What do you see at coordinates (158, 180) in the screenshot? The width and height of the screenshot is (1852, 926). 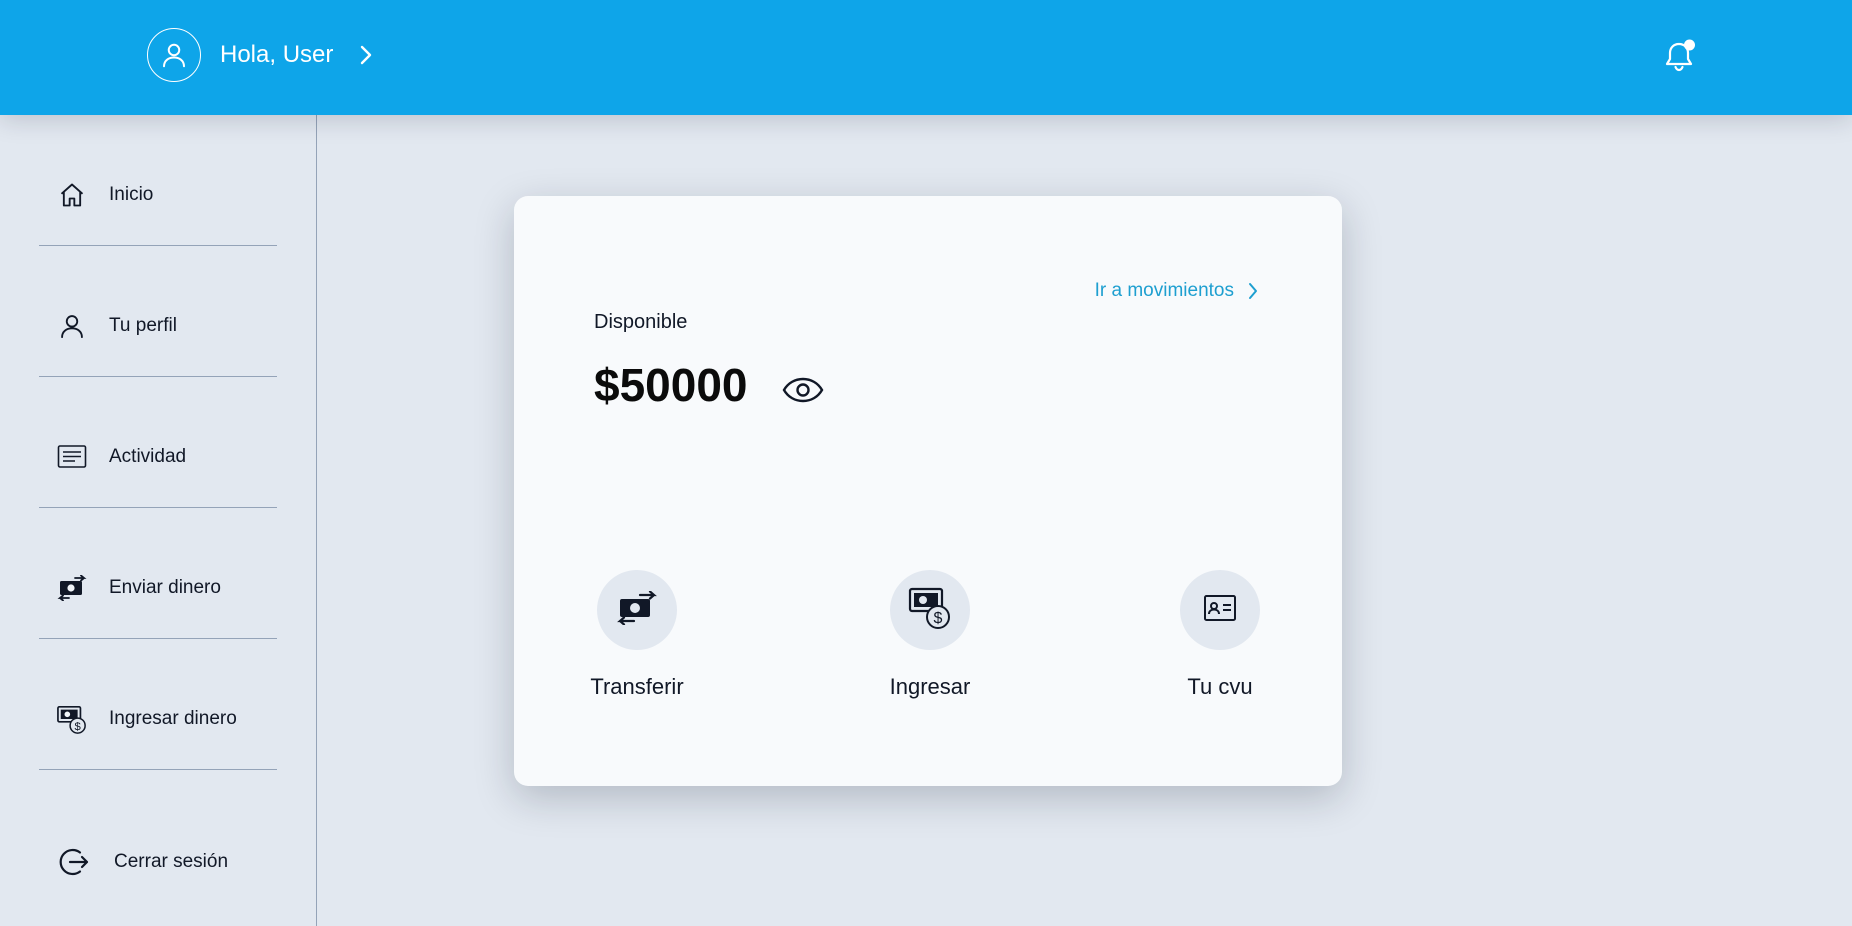 I see `sidebar-item-inicio: Inicio` at bounding box center [158, 180].